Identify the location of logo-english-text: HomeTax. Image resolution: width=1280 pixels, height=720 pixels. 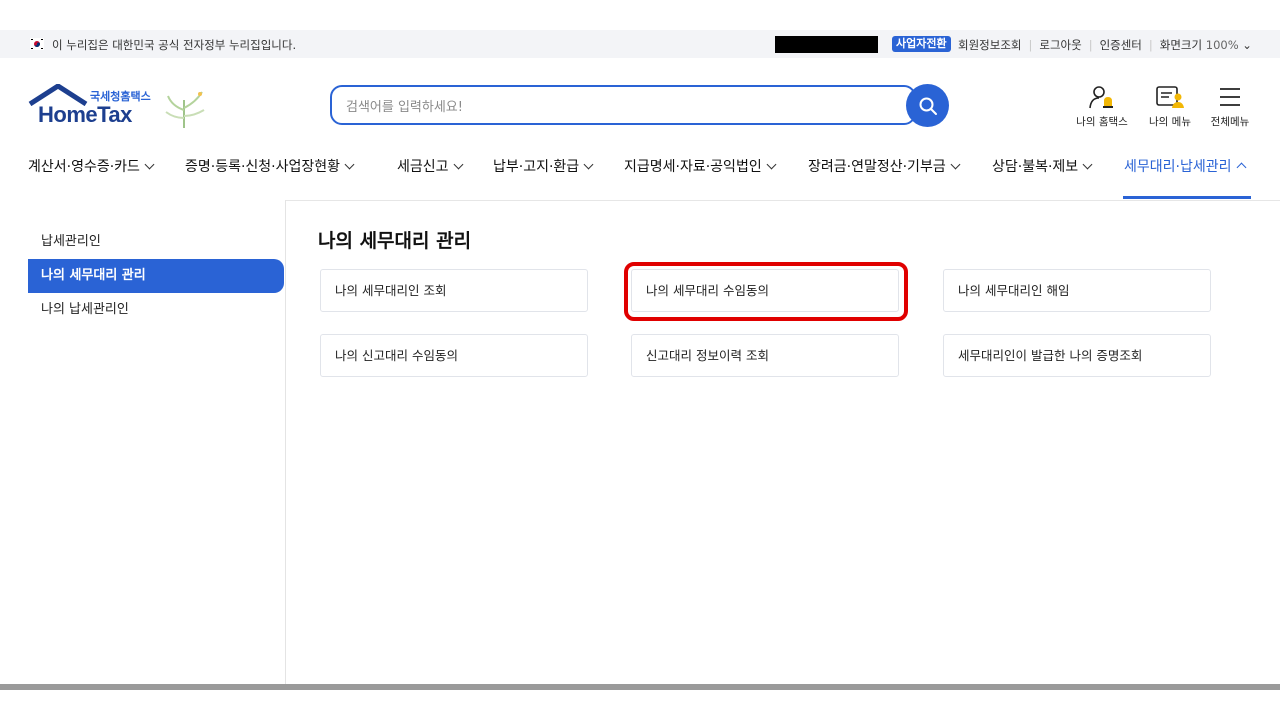
(85, 114).